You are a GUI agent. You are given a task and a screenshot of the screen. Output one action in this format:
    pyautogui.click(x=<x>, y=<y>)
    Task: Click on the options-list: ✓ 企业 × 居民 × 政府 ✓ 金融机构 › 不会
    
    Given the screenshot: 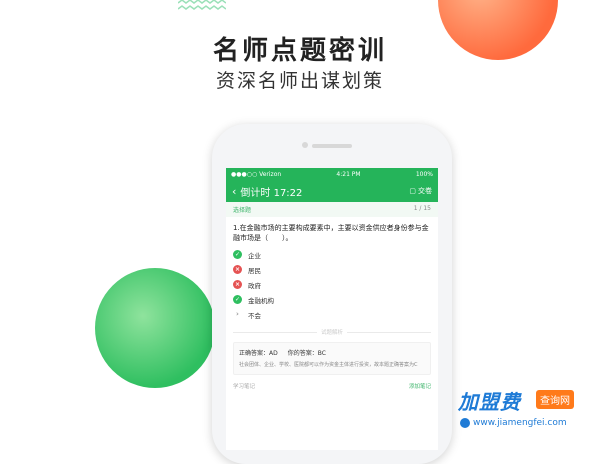 What is the action you would take?
    pyautogui.click(x=332, y=284)
    